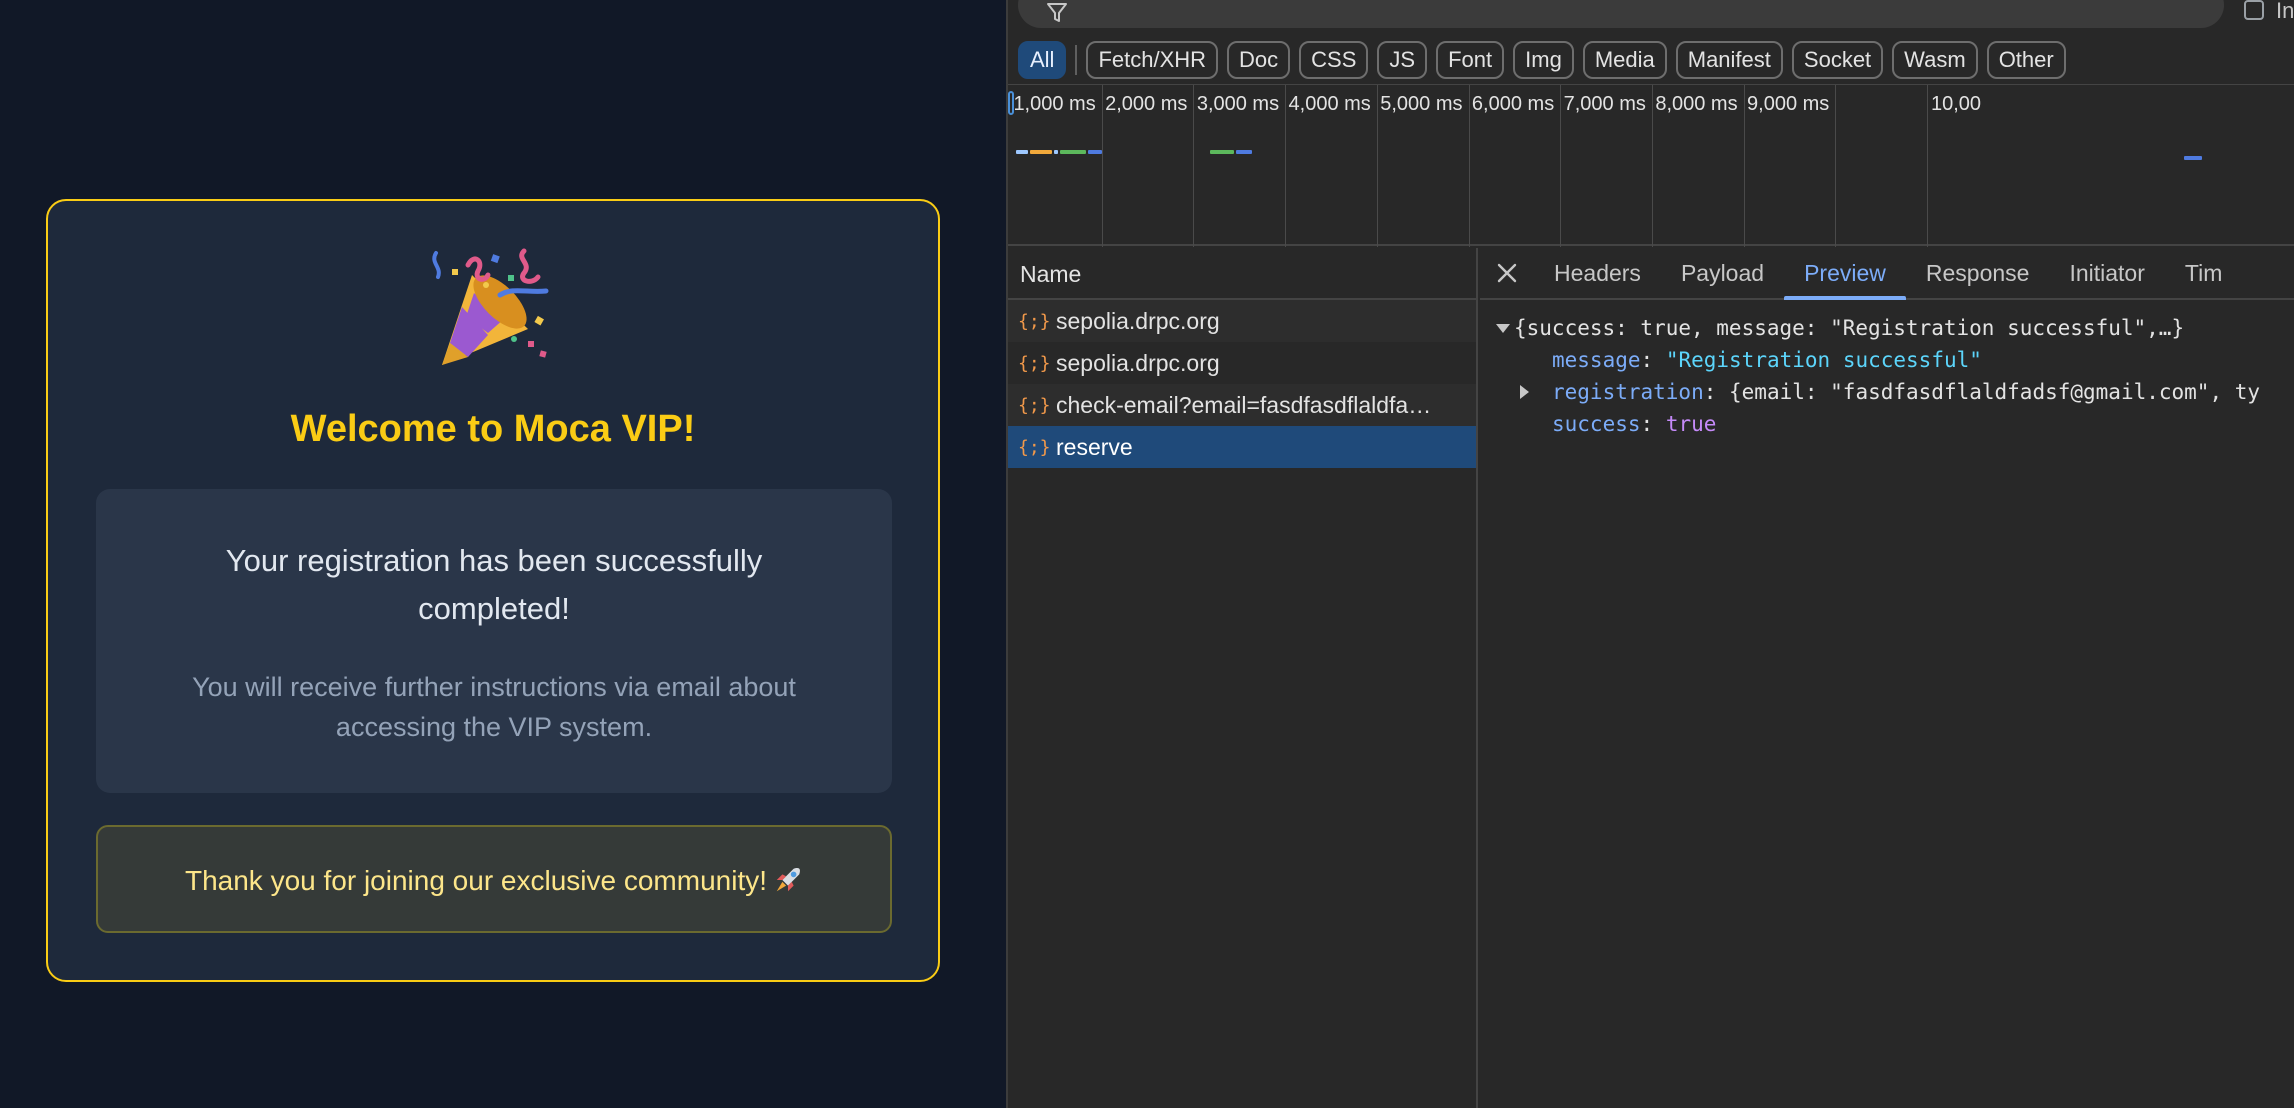 Image resolution: width=2294 pixels, height=1108 pixels. I want to click on filter-chip-font: Font, so click(1470, 60).